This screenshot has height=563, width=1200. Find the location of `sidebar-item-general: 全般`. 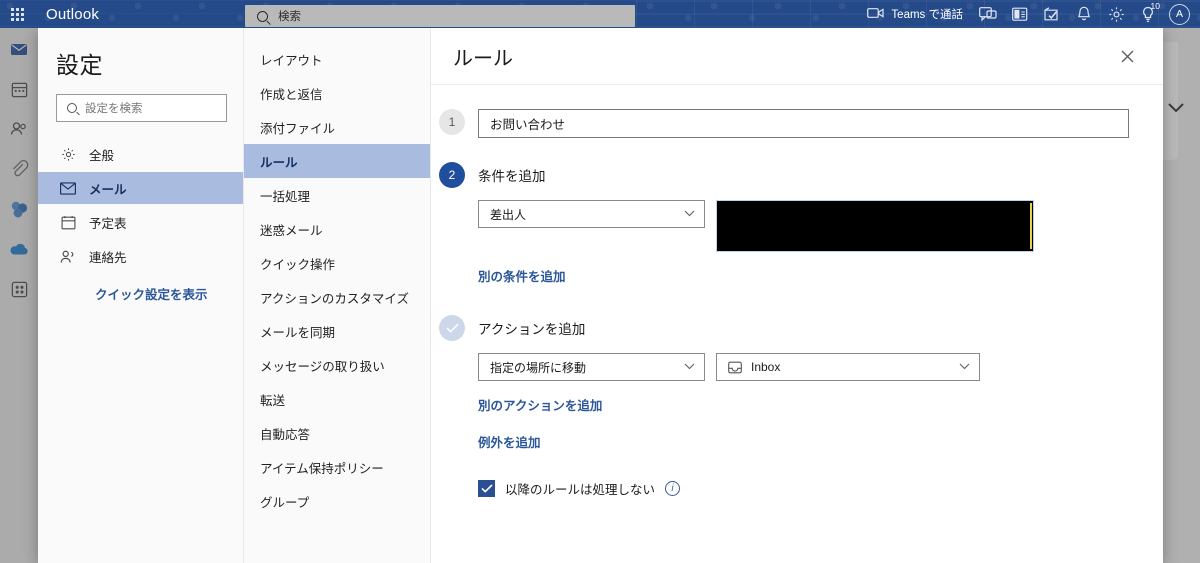

sidebar-item-general: 全般 is located at coordinates (140, 154).